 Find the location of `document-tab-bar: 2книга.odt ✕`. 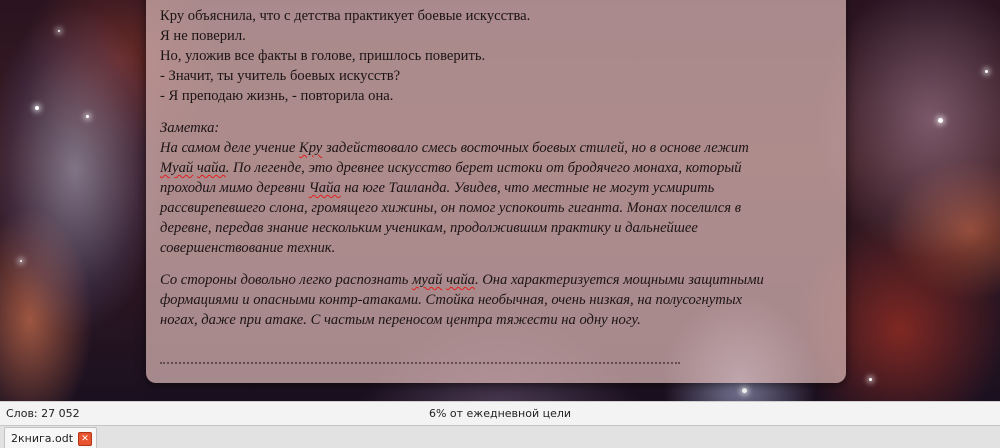

document-tab-bar: 2книга.odt ✕ is located at coordinates (500, 436).